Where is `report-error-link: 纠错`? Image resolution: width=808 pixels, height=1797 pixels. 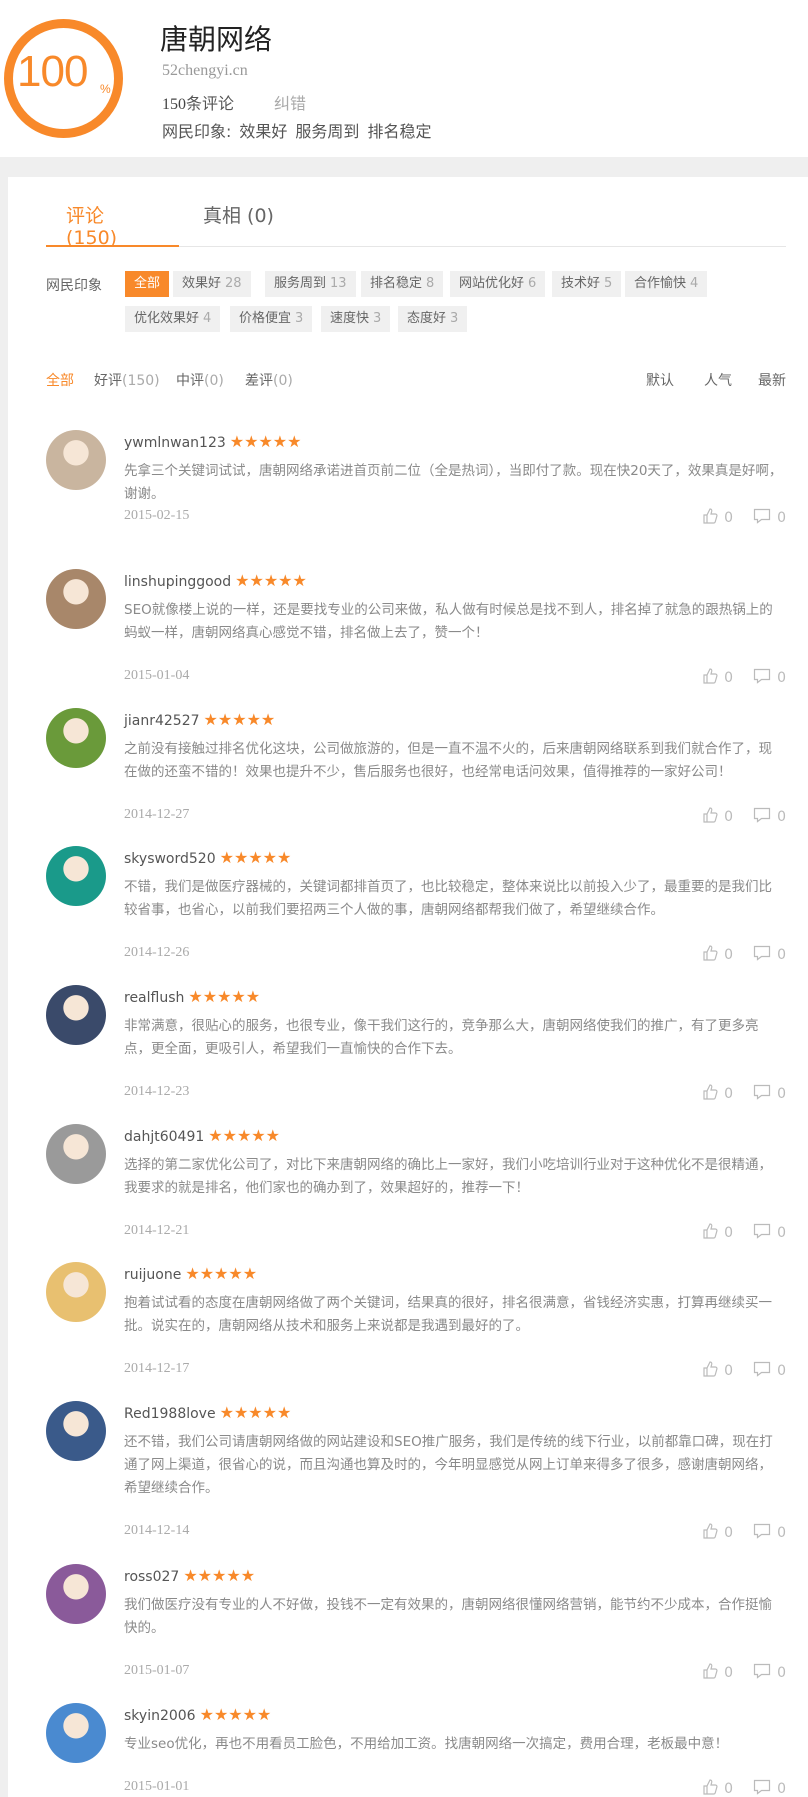 report-error-link: 纠错 is located at coordinates (290, 103).